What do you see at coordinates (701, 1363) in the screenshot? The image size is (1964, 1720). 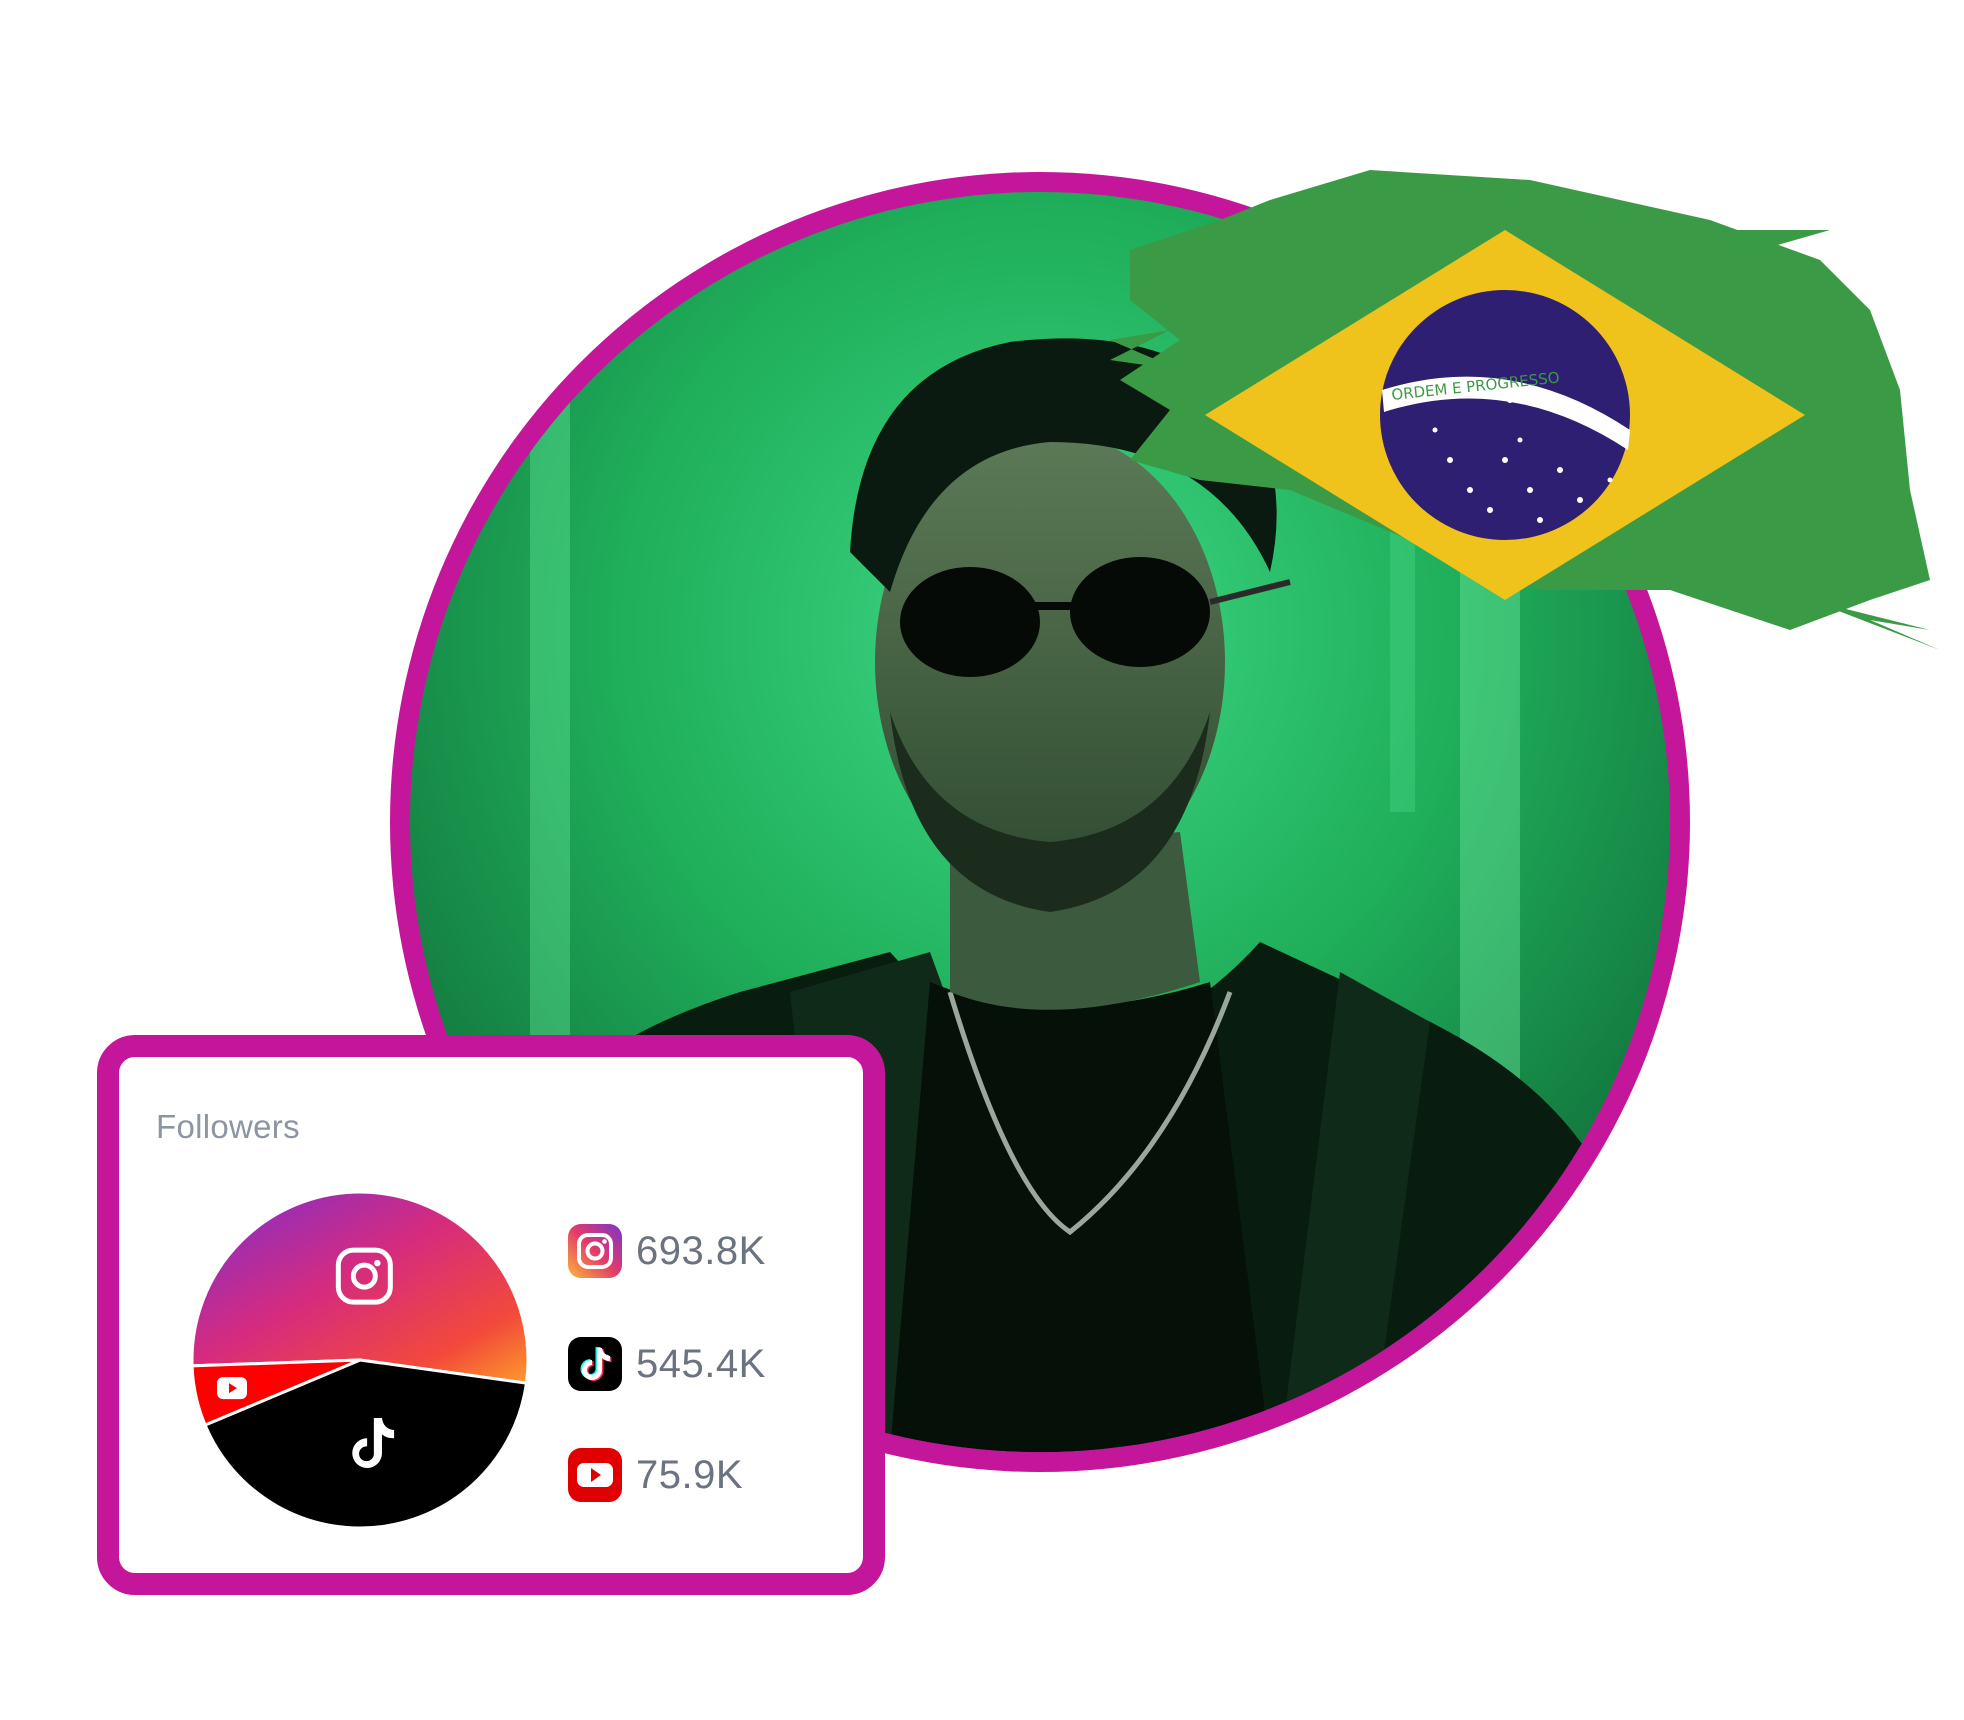 I see `tiktok-followers-value: 545.4K` at bounding box center [701, 1363].